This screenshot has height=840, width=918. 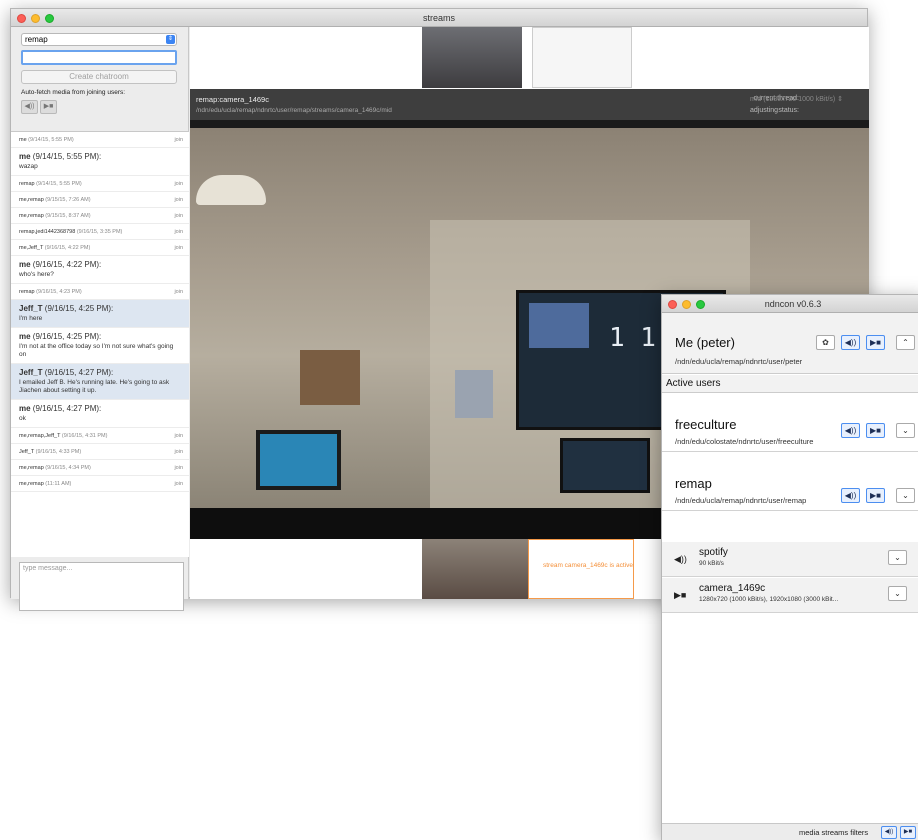 I want to click on media-row-spotify: ◀)) spotify 90 kBit/s ⌄, so click(x=790, y=559).